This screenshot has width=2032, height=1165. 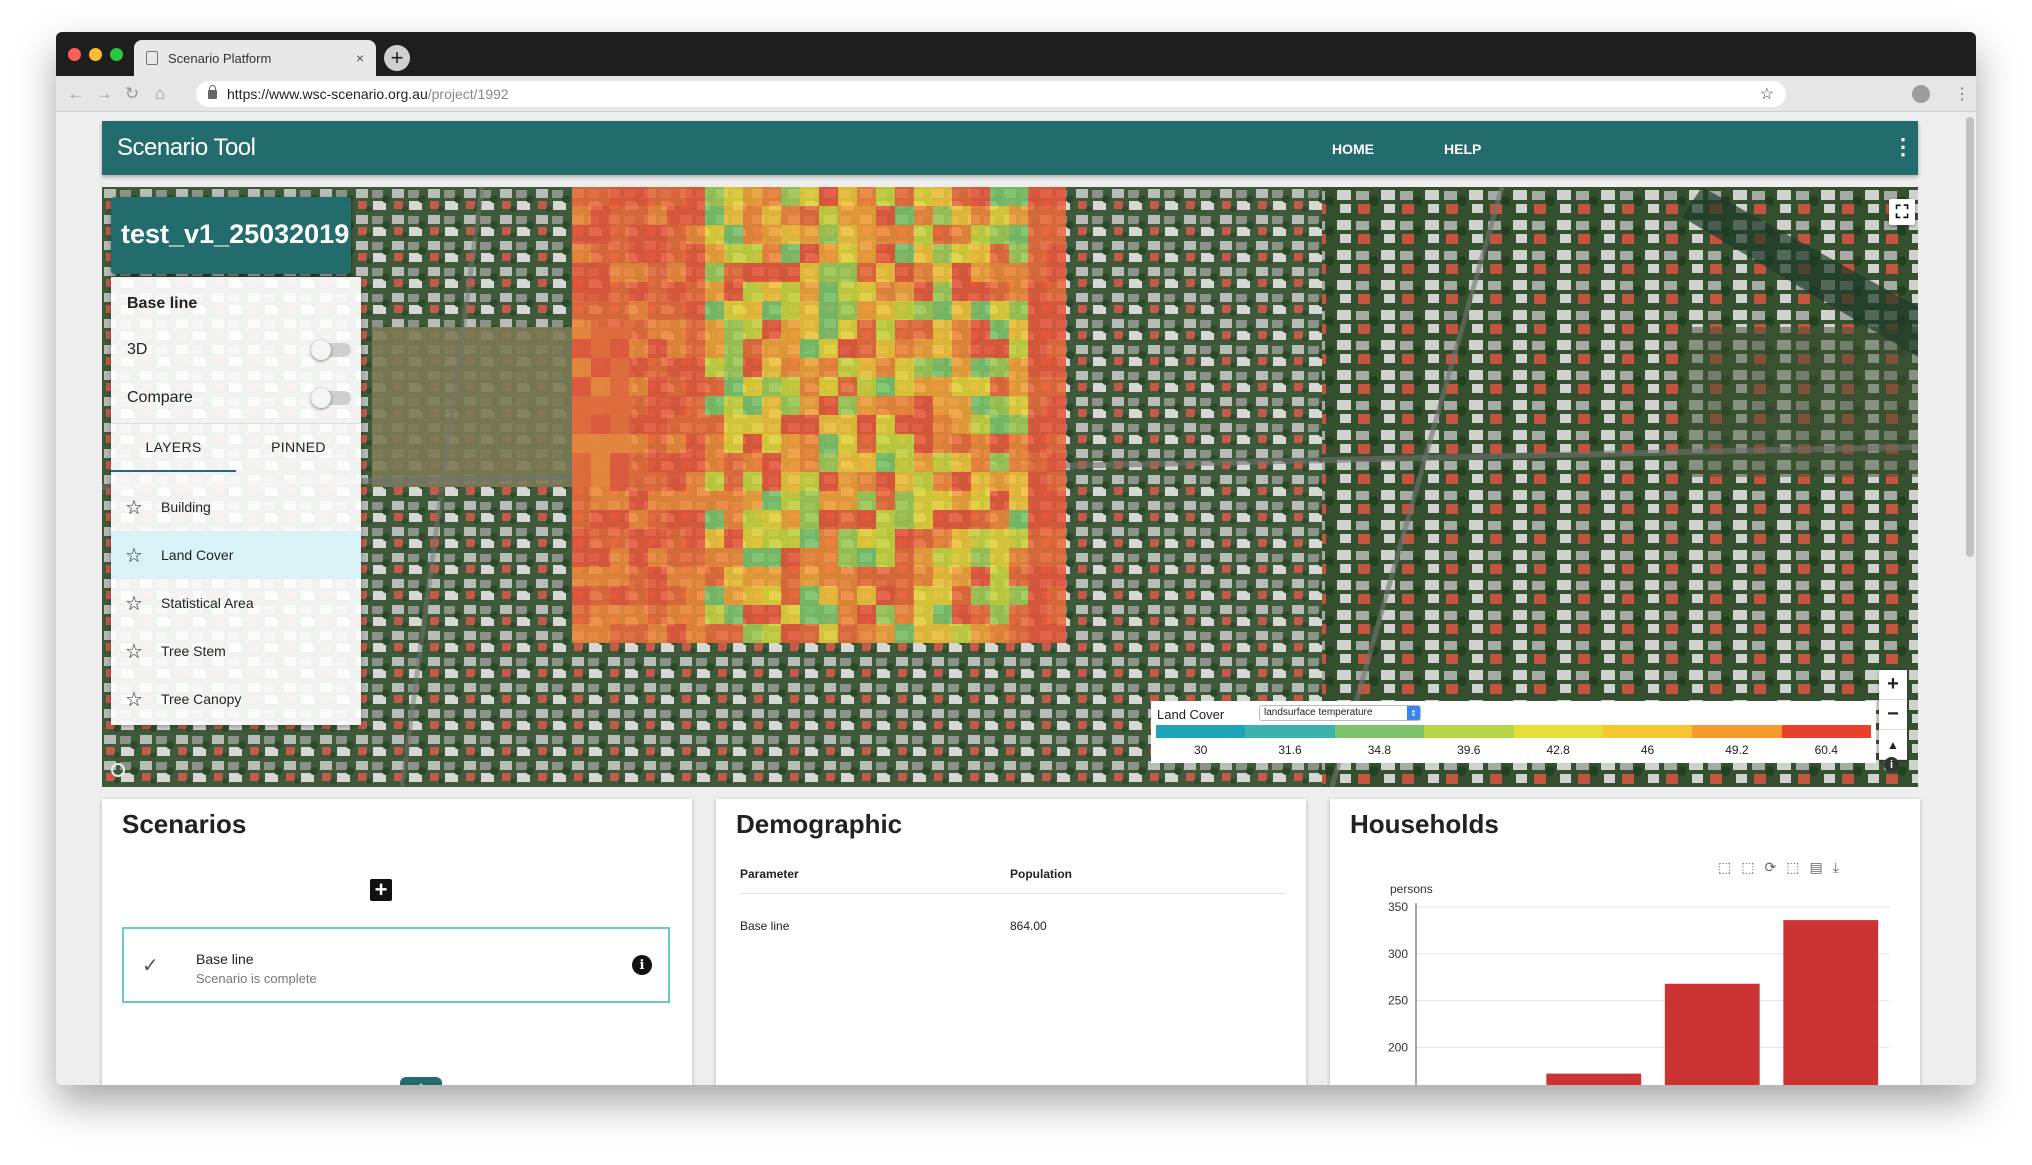 What do you see at coordinates (1893, 685) in the screenshot?
I see `zoom-in-button: +` at bounding box center [1893, 685].